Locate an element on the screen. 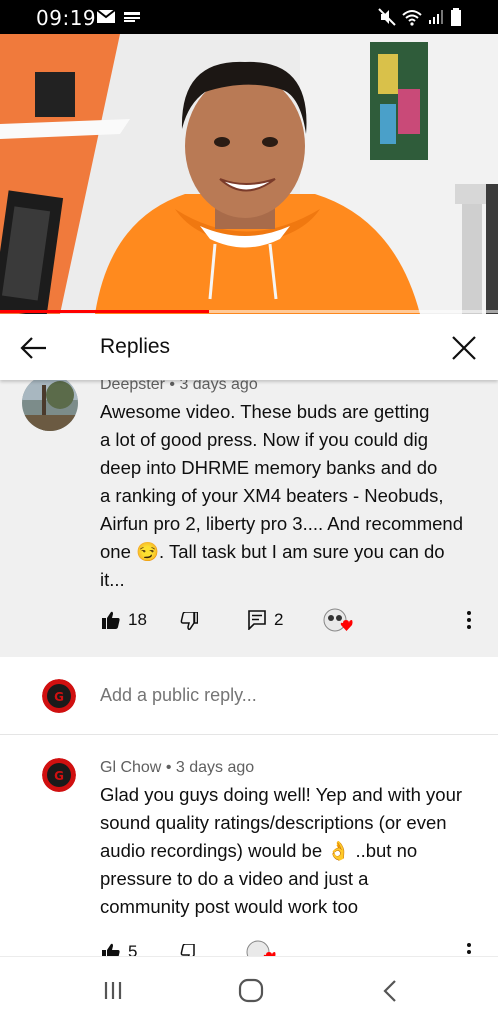 Image resolution: width=498 pixels, height=1023 pixels. mail-icon is located at coordinates (106, 16).